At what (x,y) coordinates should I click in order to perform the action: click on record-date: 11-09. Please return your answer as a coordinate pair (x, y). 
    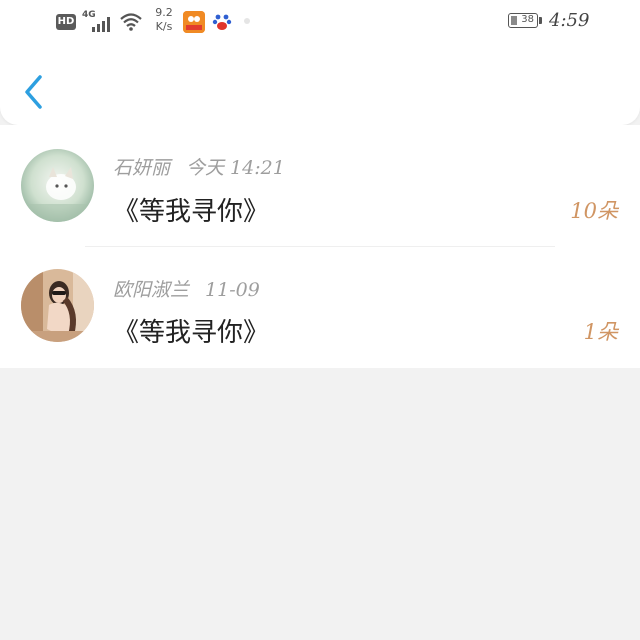
    Looking at the image, I should click on (232, 290).